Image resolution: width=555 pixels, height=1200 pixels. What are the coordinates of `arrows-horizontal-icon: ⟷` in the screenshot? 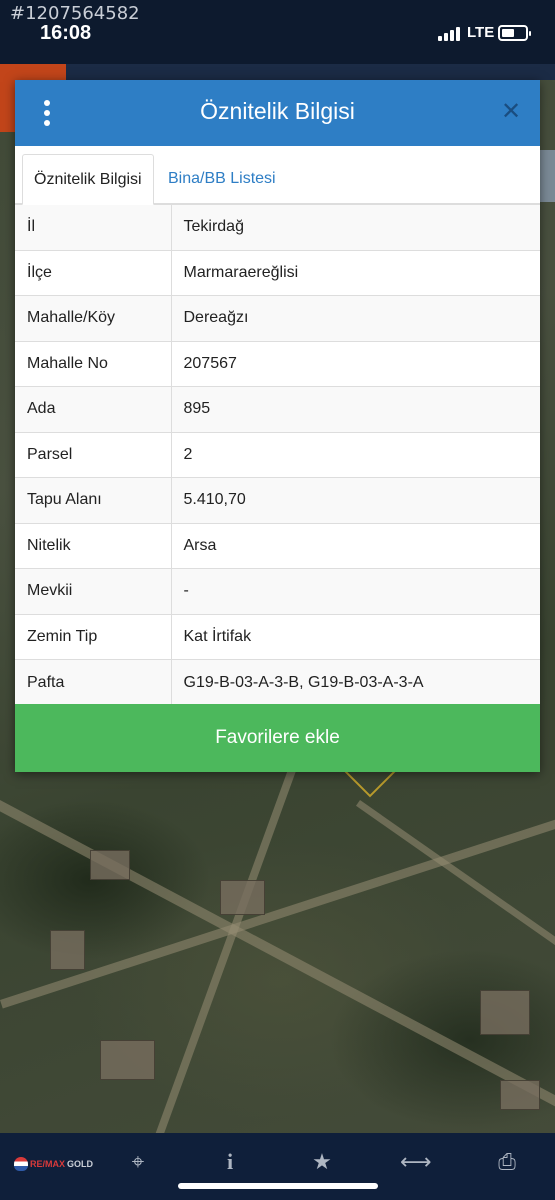 It's located at (416, 1162).